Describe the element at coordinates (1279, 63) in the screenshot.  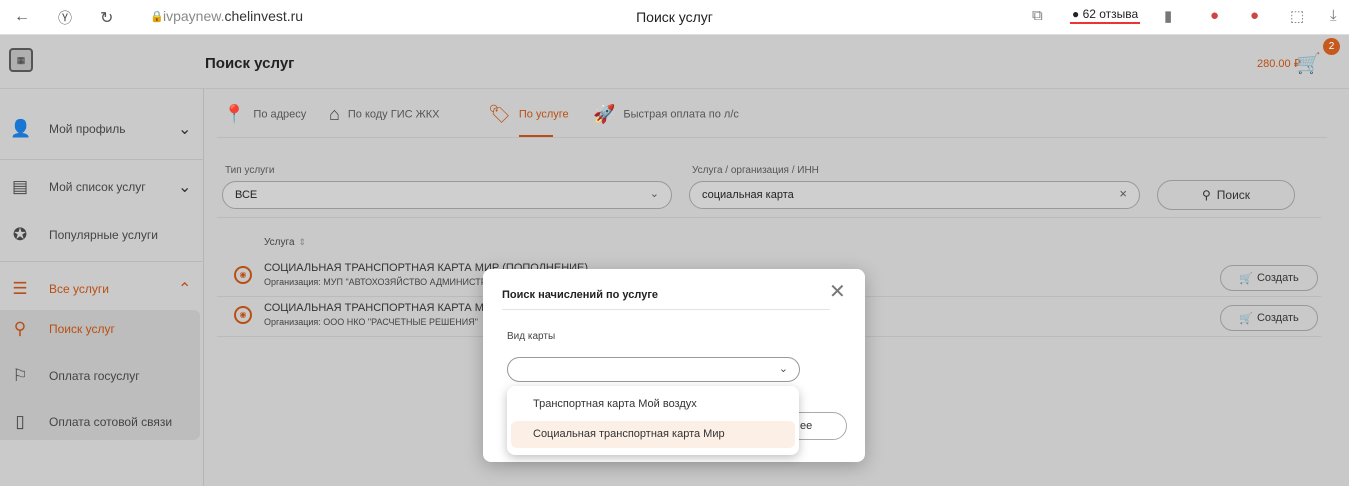
I see `cart-sum: 280.00 ₽` at that location.